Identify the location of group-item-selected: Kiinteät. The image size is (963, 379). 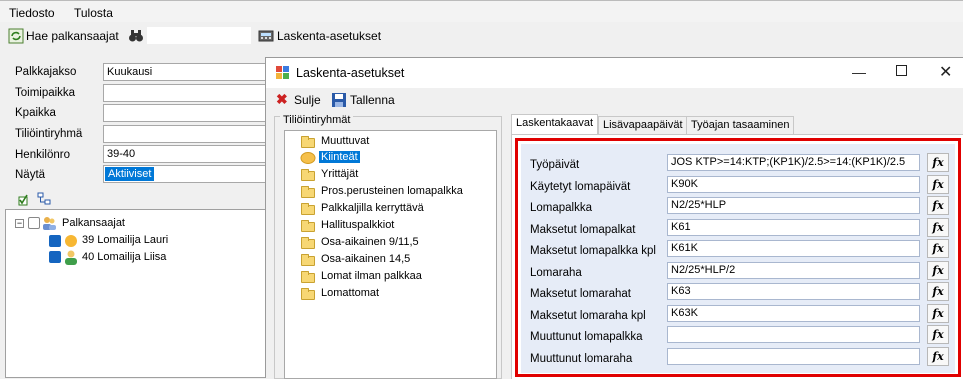
(339, 157).